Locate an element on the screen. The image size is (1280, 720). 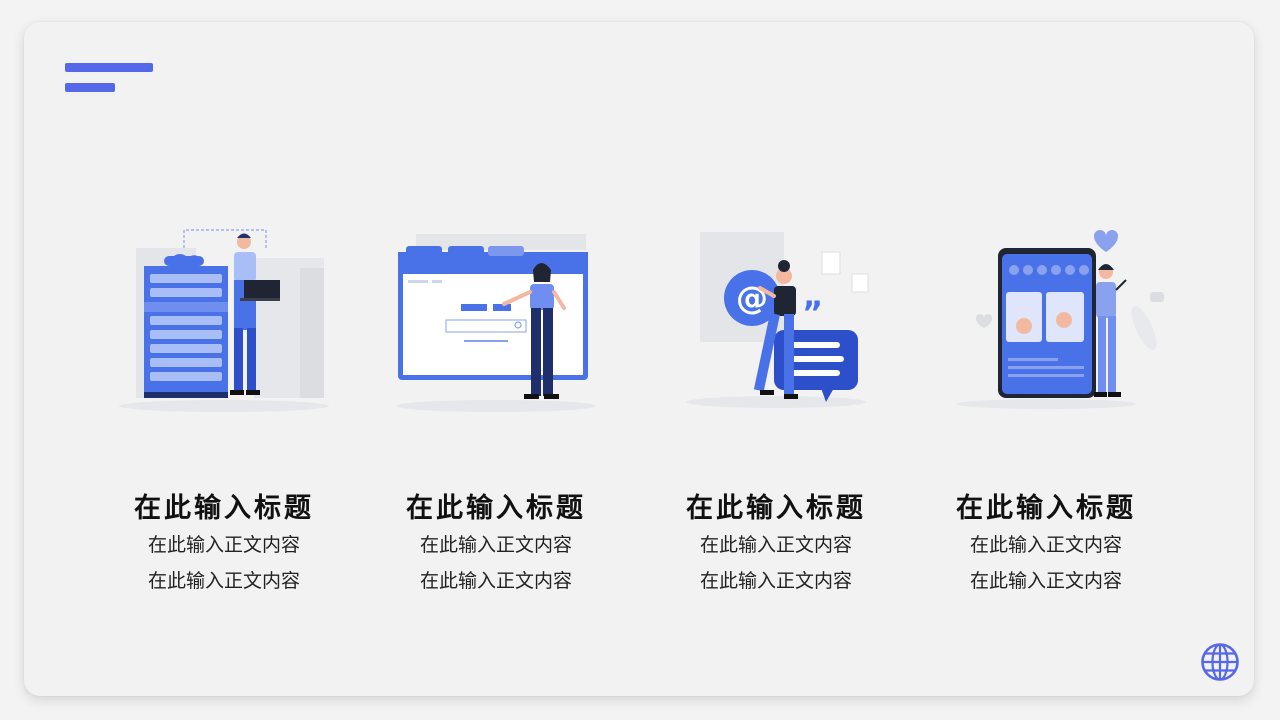
mobile-social-illustration is located at coordinates (1060, 319).